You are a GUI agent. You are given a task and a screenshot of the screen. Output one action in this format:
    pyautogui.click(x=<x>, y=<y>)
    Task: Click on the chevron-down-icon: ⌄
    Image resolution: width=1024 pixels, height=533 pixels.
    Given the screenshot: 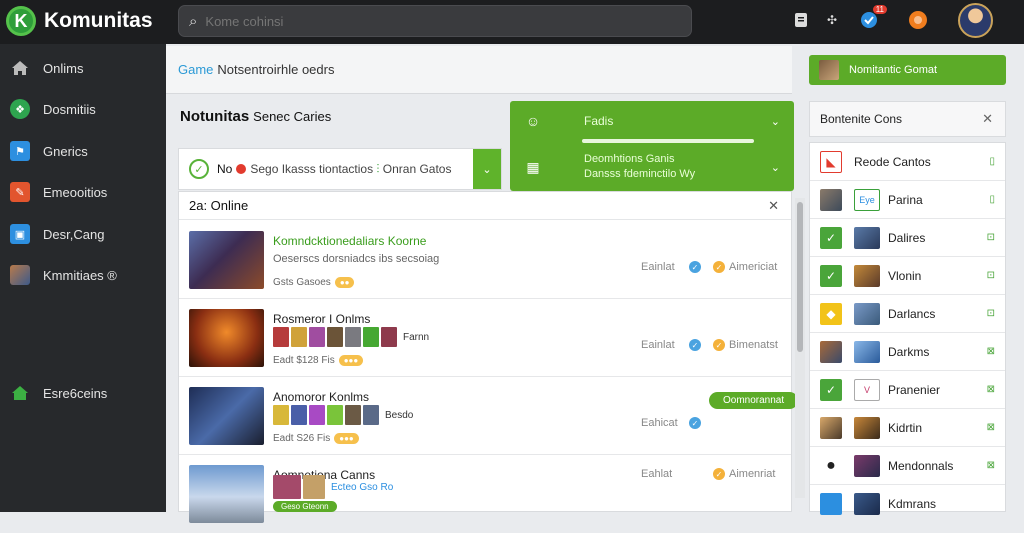 What is the action you would take?
    pyautogui.click(x=775, y=121)
    